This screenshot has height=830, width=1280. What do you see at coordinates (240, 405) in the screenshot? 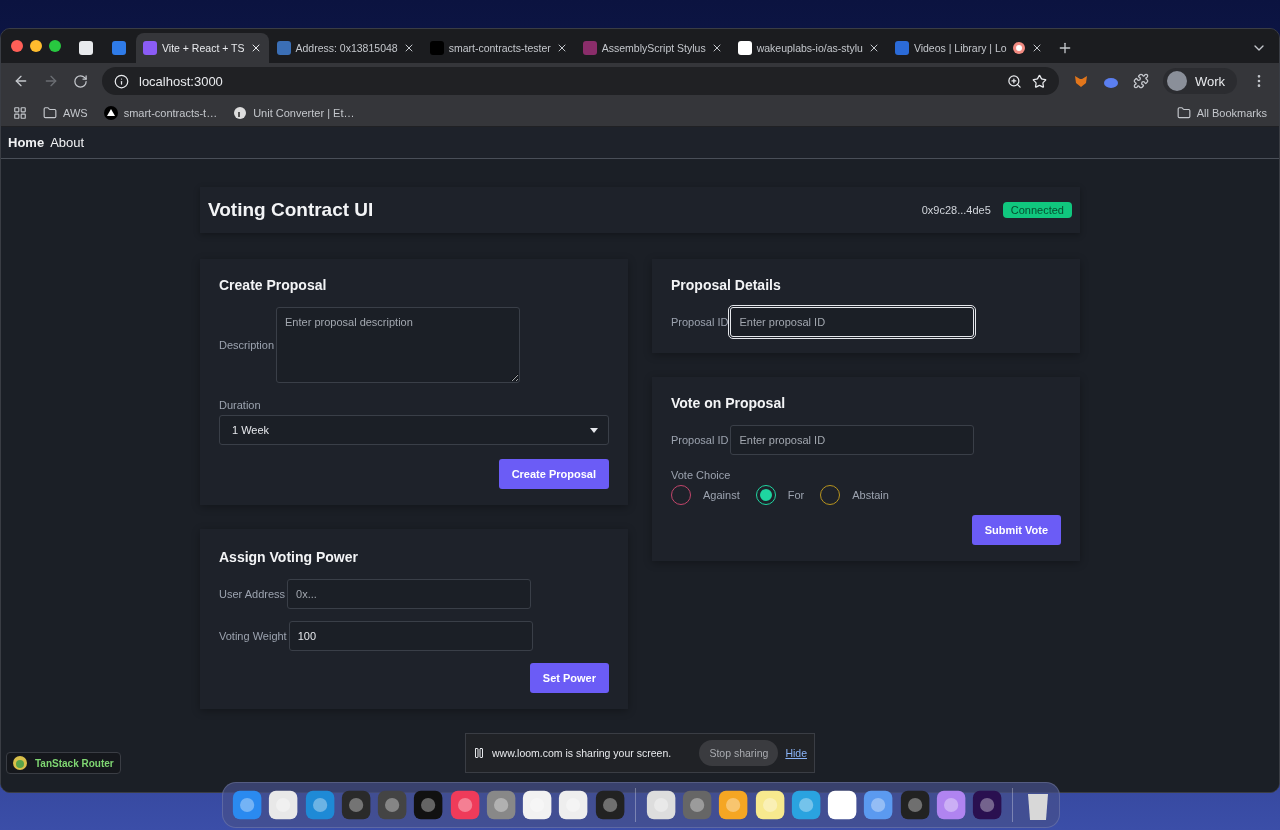
I see `field-label: Duration` at bounding box center [240, 405].